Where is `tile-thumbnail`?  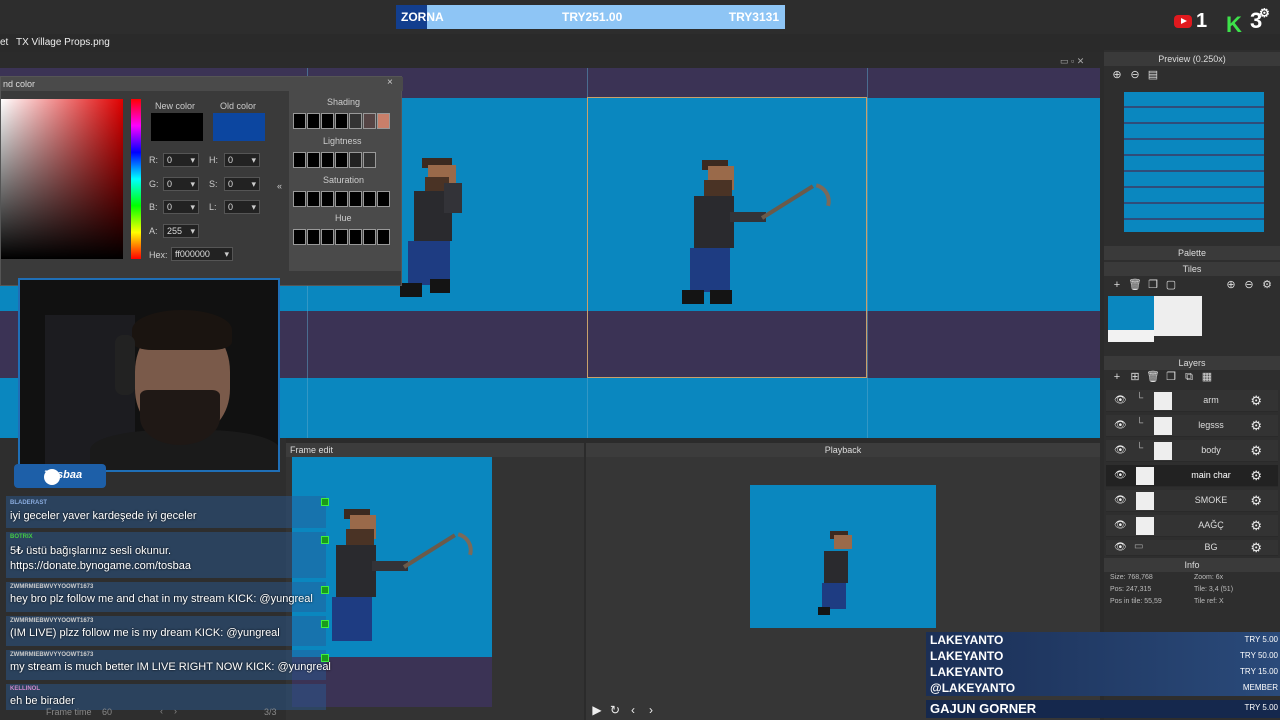 tile-thumbnail is located at coordinates (1155, 319).